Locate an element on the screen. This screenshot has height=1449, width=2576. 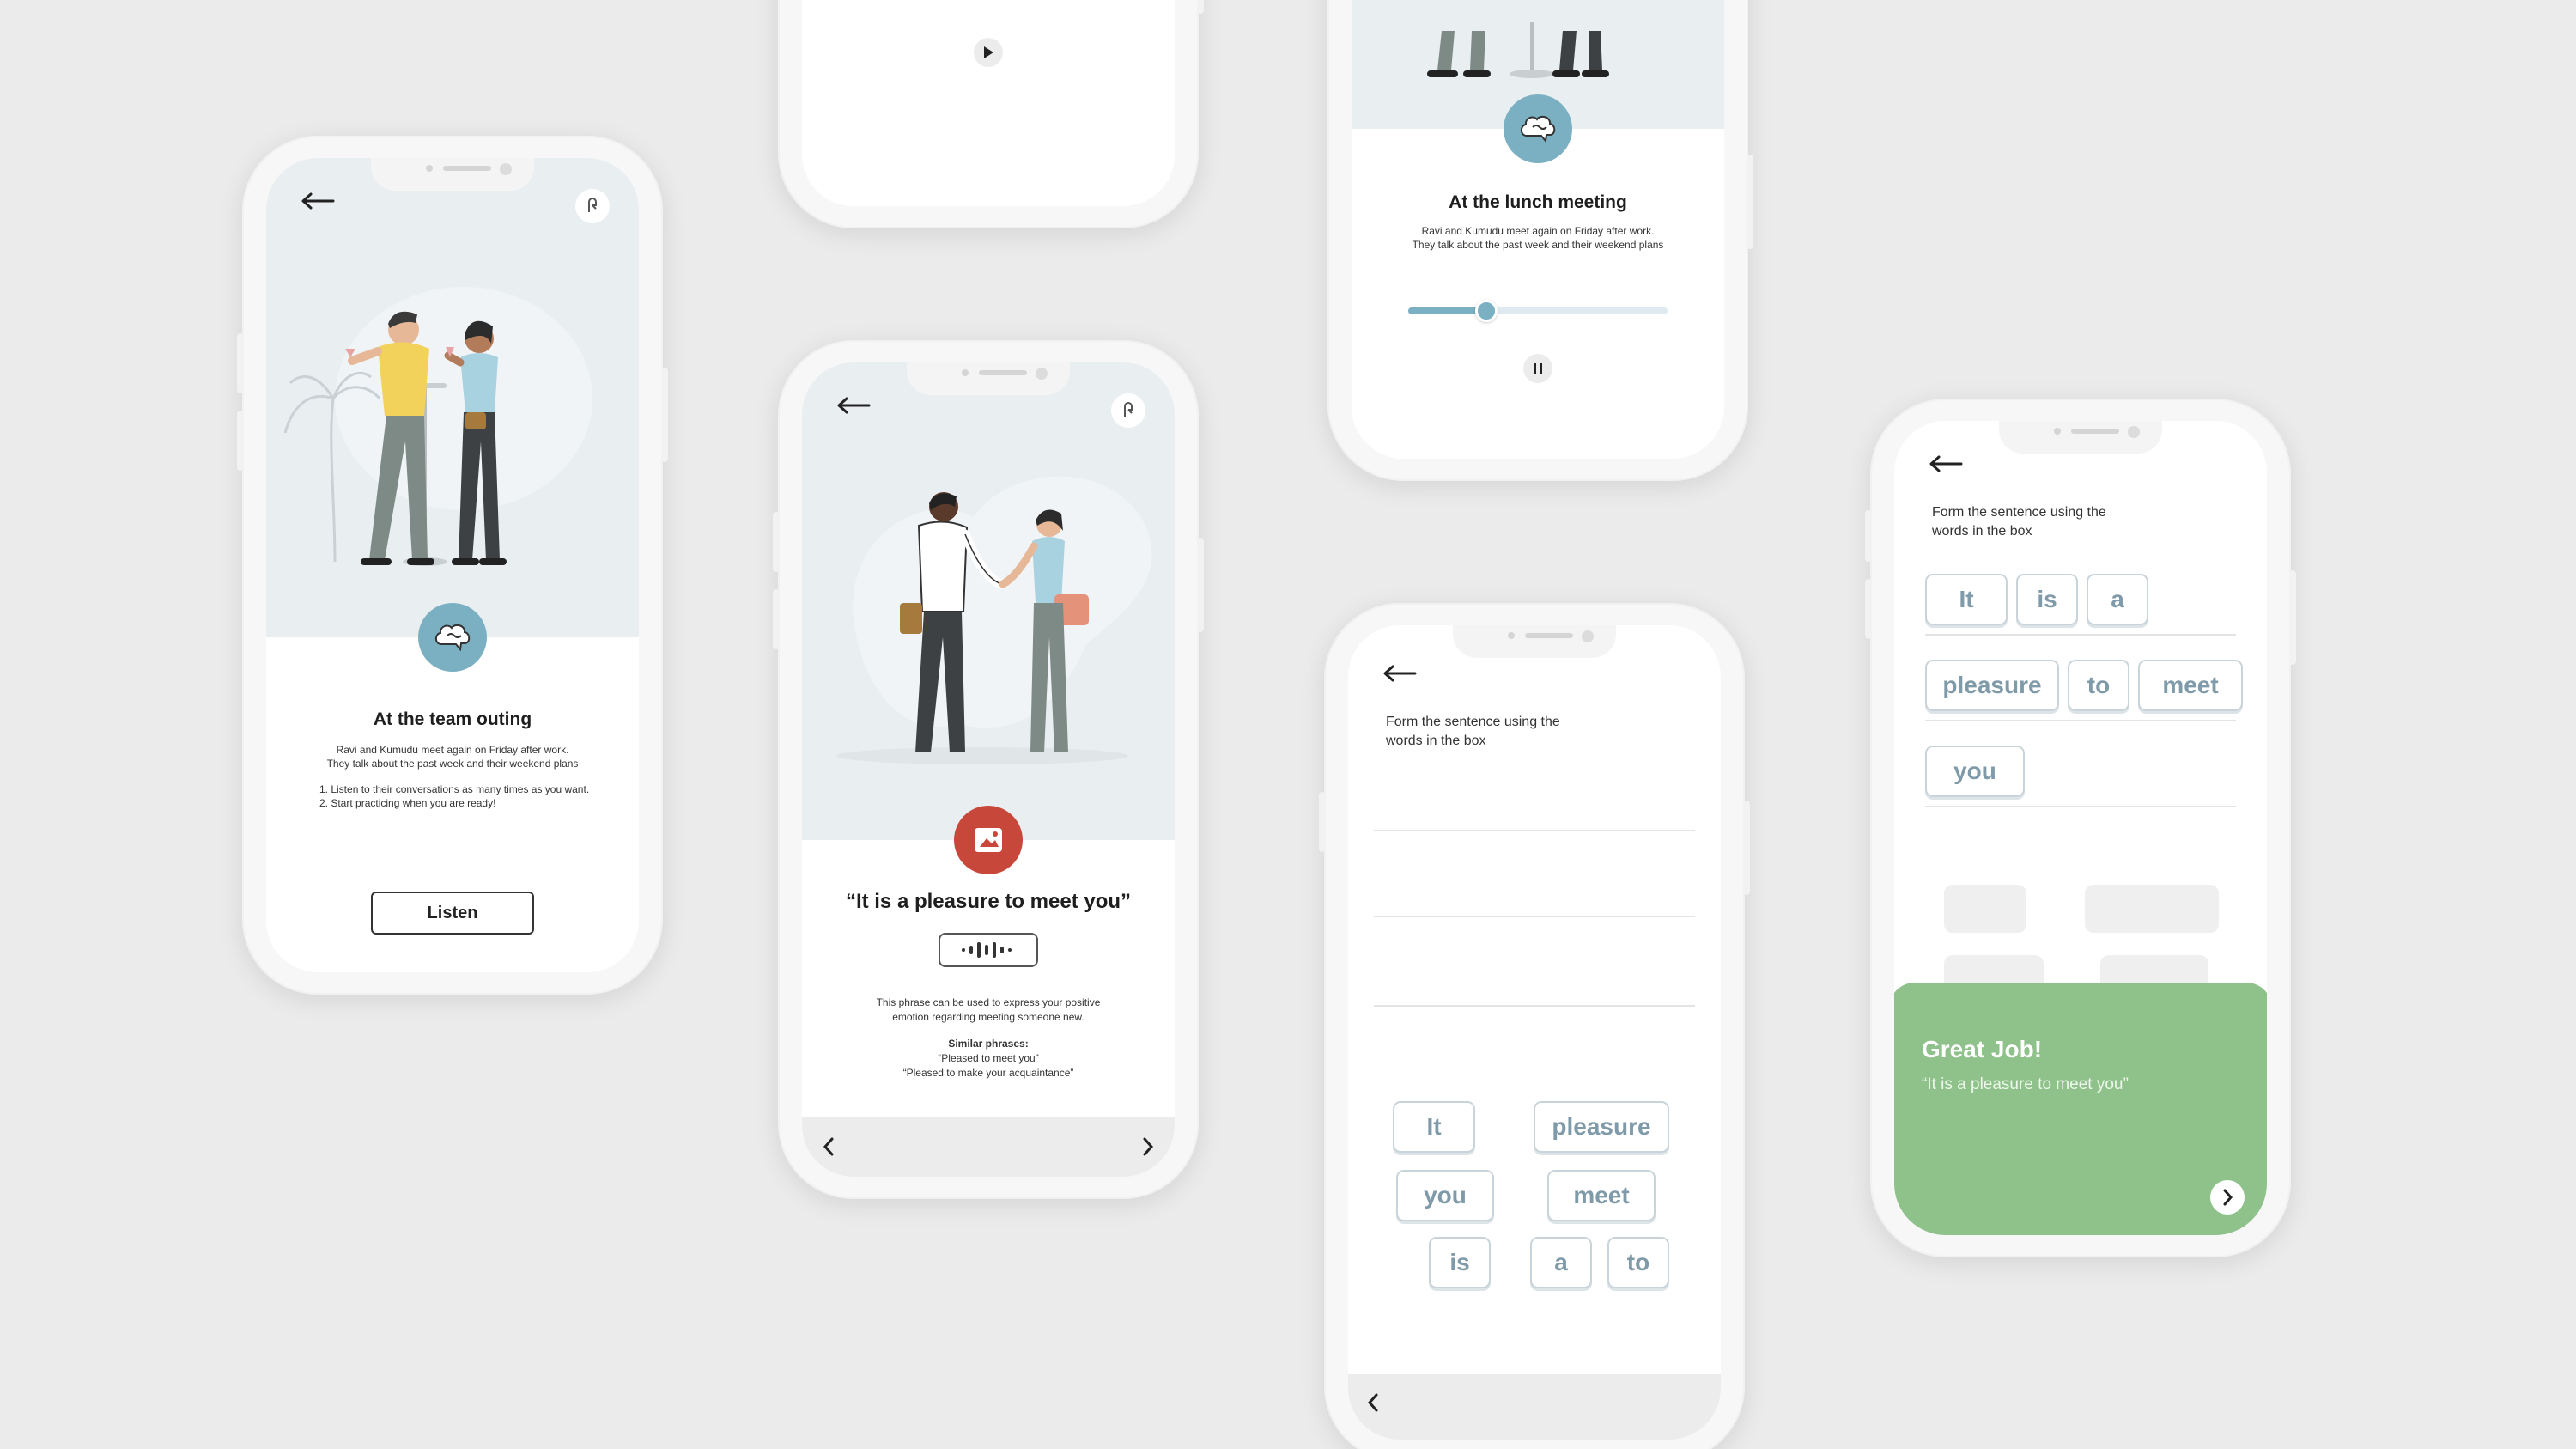
next-button is located at coordinates (1148, 1147).